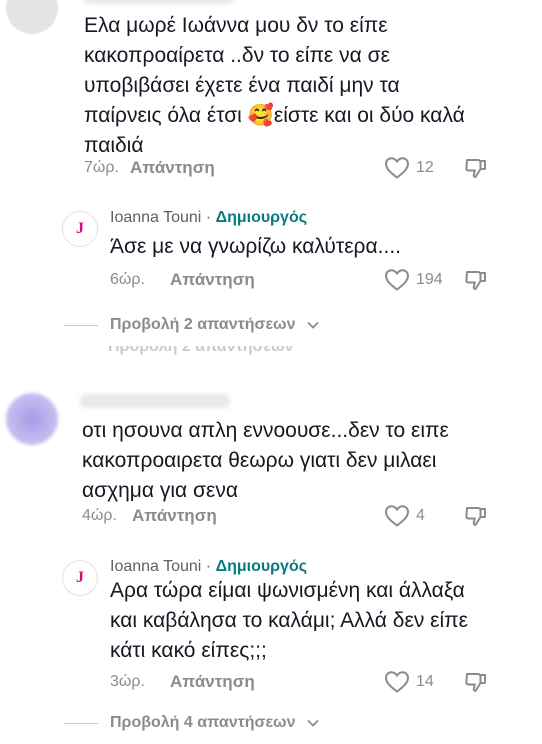 This screenshot has width=542, height=744. I want to click on like-button: 12, so click(409, 168).